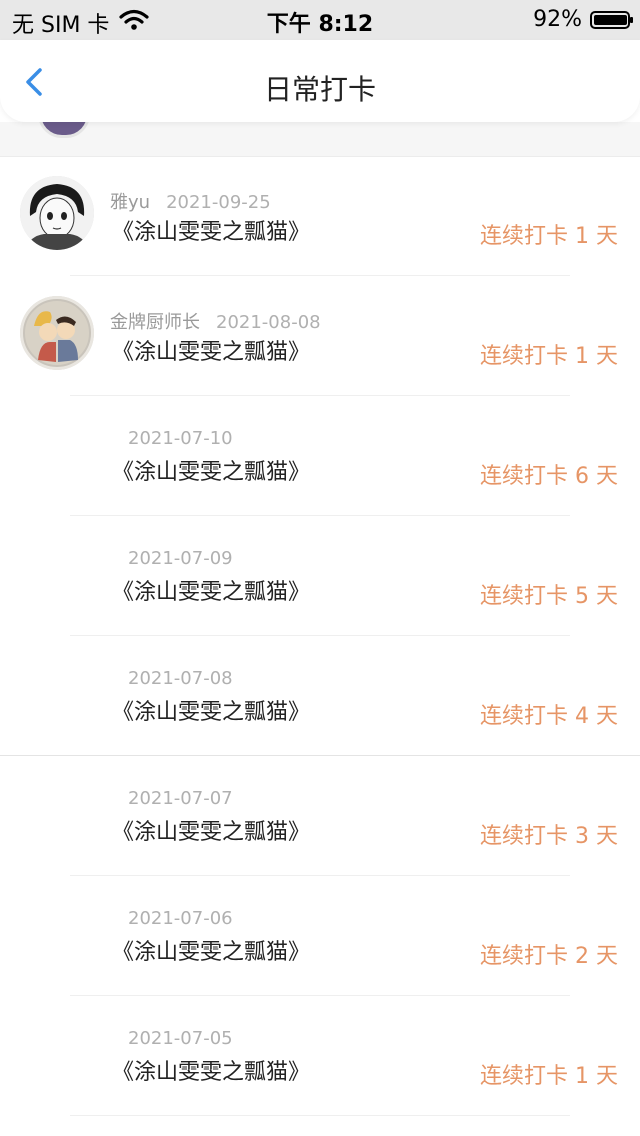 The width and height of the screenshot is (640, 1136). I want to click on streak-label: 连续打卡 5 天, so click(549, 596).